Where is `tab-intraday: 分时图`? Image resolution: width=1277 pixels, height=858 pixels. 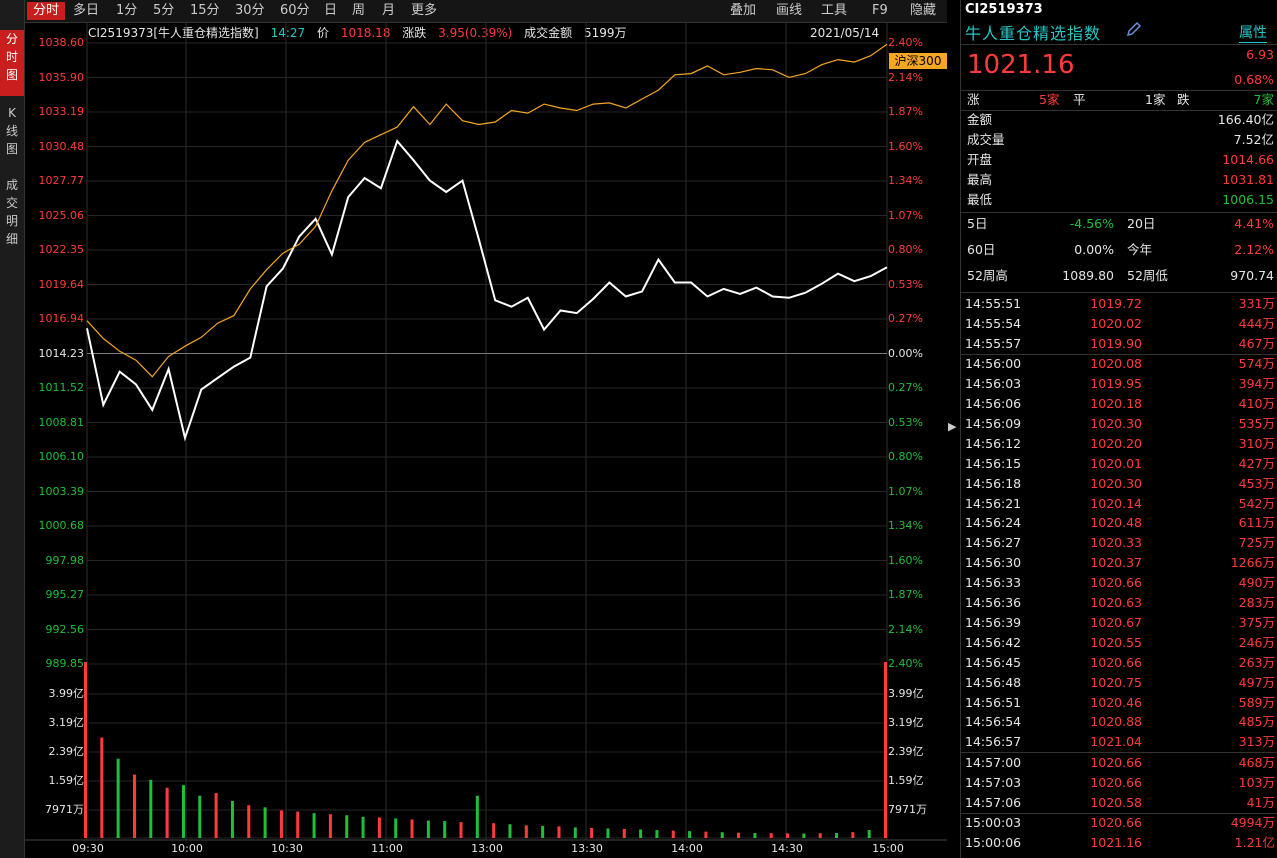 tab-intraday: 分时图 is located at coordinates (12, 63).